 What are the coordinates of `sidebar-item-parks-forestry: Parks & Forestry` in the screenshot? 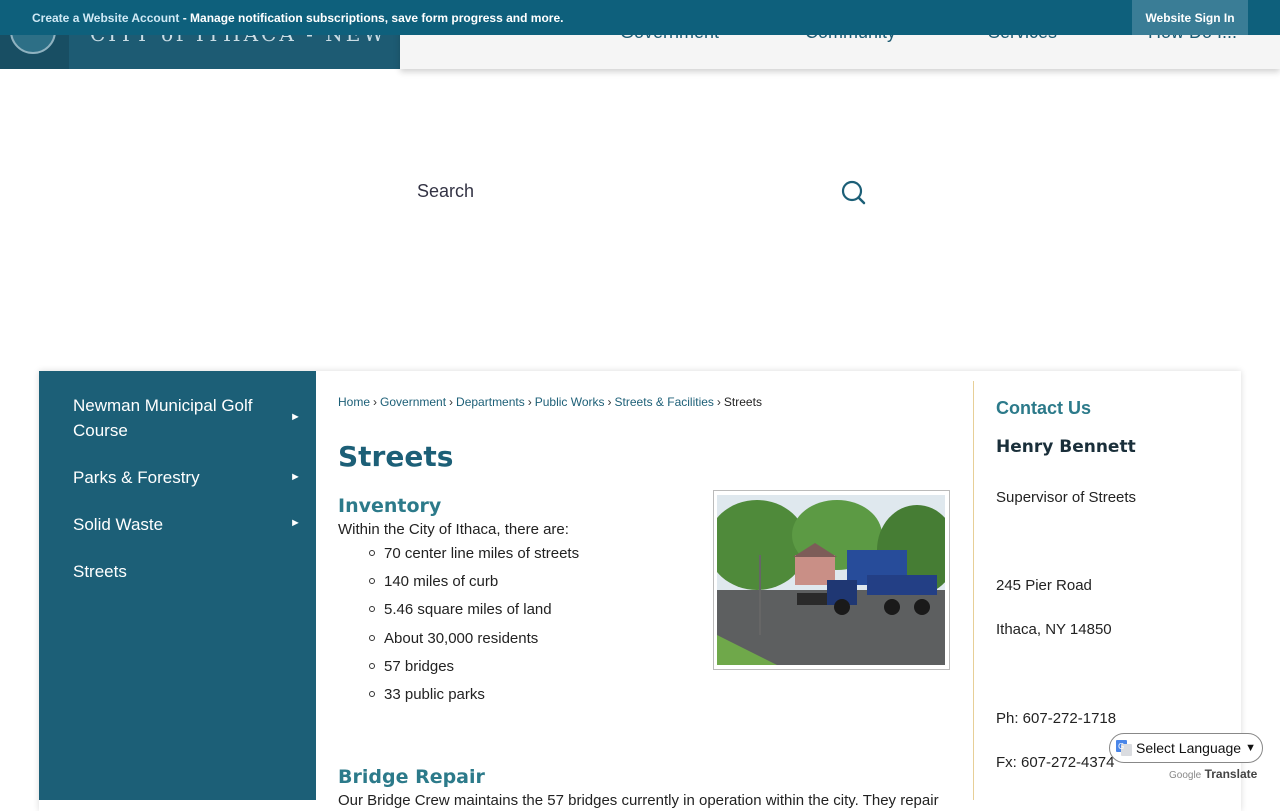 It's located at (136, 477).